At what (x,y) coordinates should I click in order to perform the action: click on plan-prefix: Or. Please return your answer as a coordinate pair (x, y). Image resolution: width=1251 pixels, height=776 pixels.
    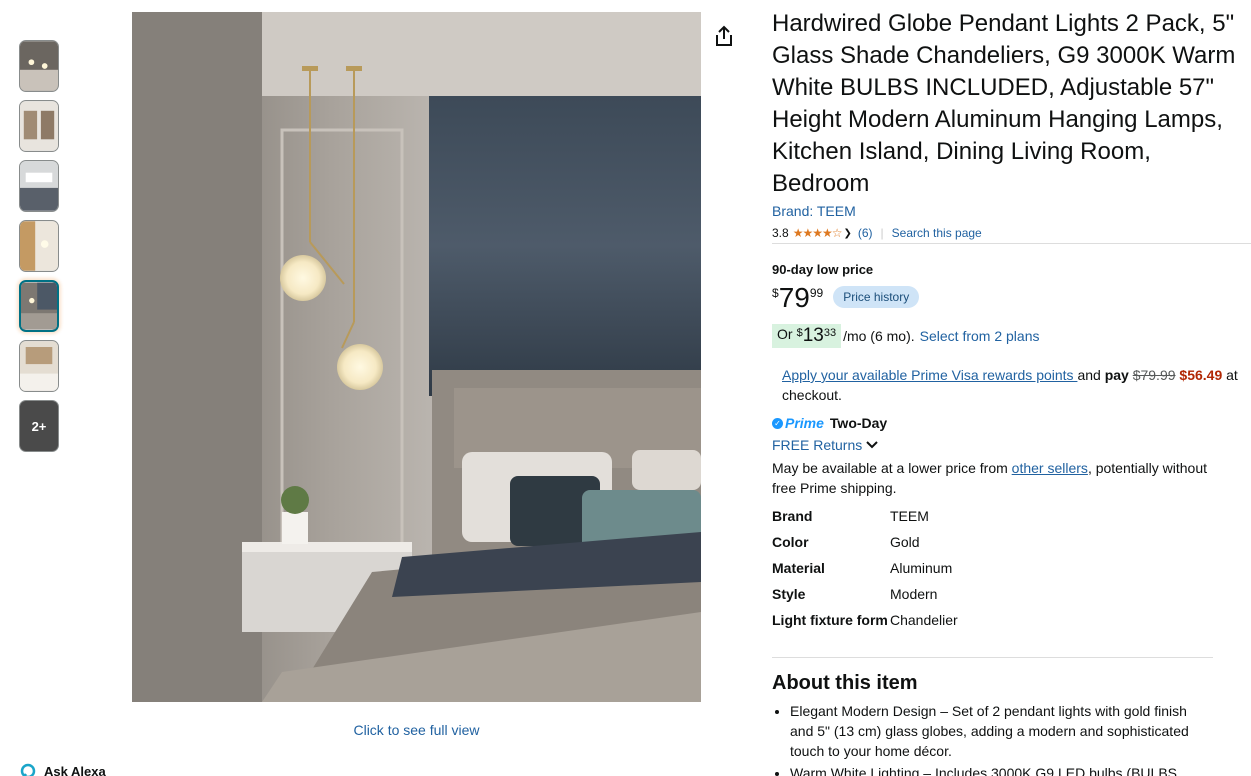
    Looking at the image, I should click on (785, 334).